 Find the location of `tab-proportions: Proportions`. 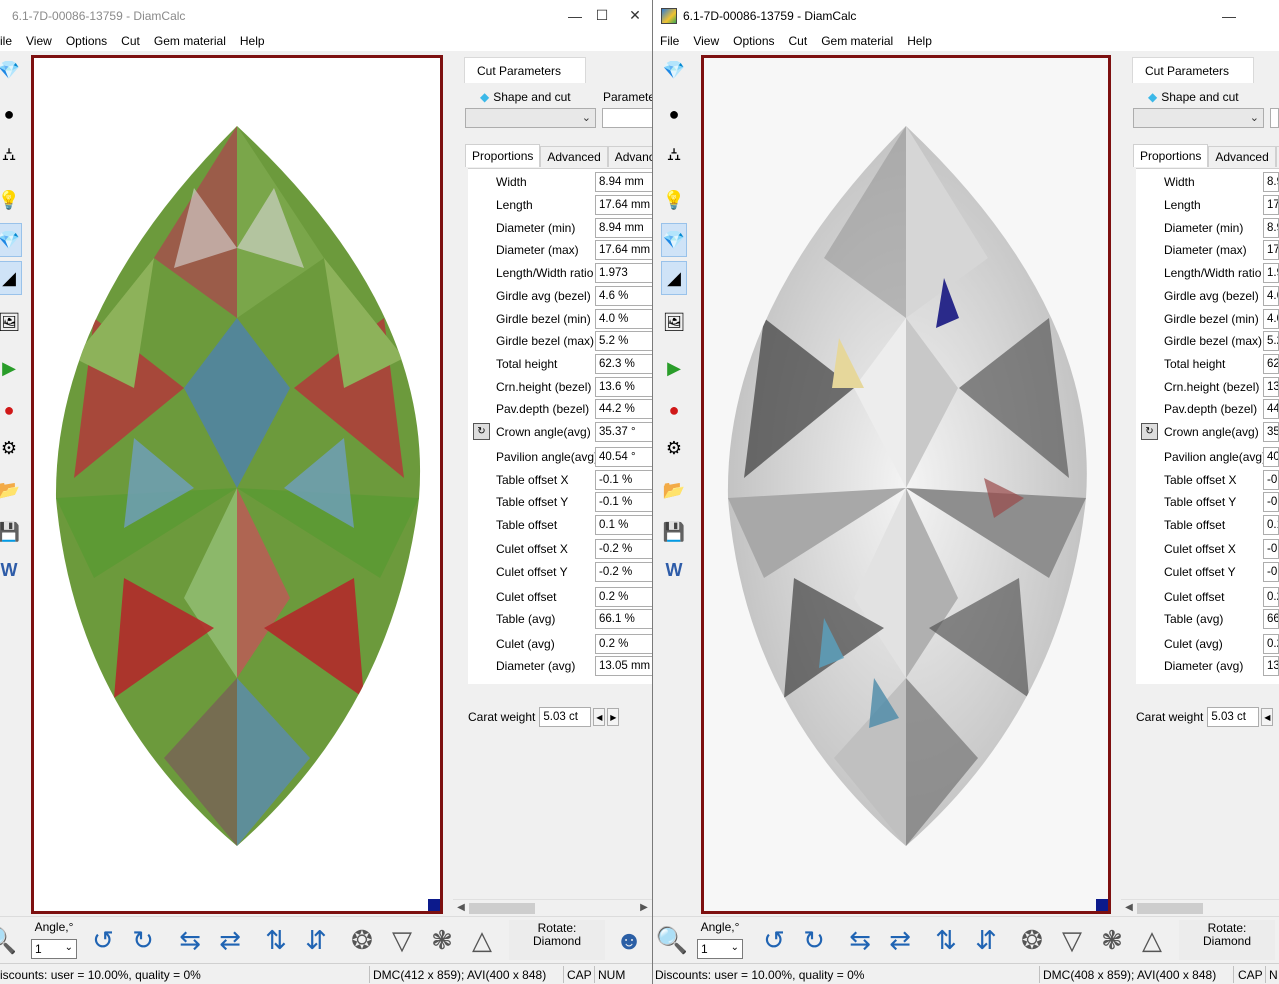

tab-proportions: Proportions is located at coordinates (503, 155).